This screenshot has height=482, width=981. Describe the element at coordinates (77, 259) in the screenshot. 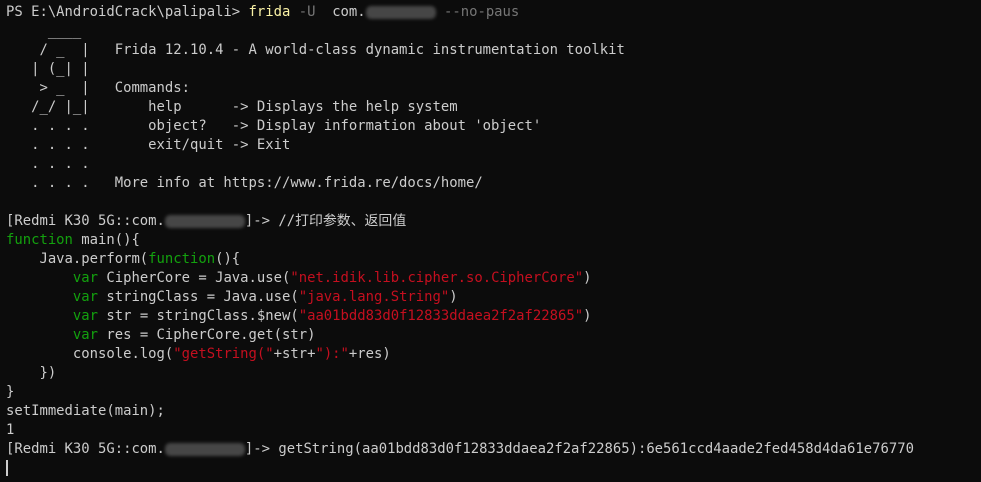

I see `terminal-text: Java.perform(` at that location.